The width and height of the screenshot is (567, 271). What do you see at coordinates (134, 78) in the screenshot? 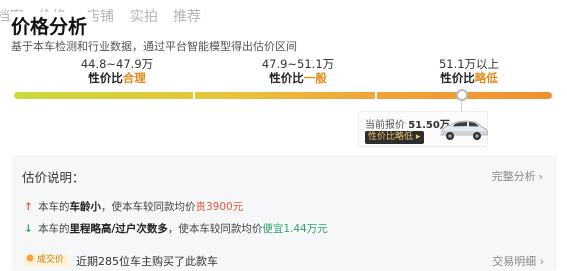
I see `range-level-tag: 合理` at bounding box center [134, 78].